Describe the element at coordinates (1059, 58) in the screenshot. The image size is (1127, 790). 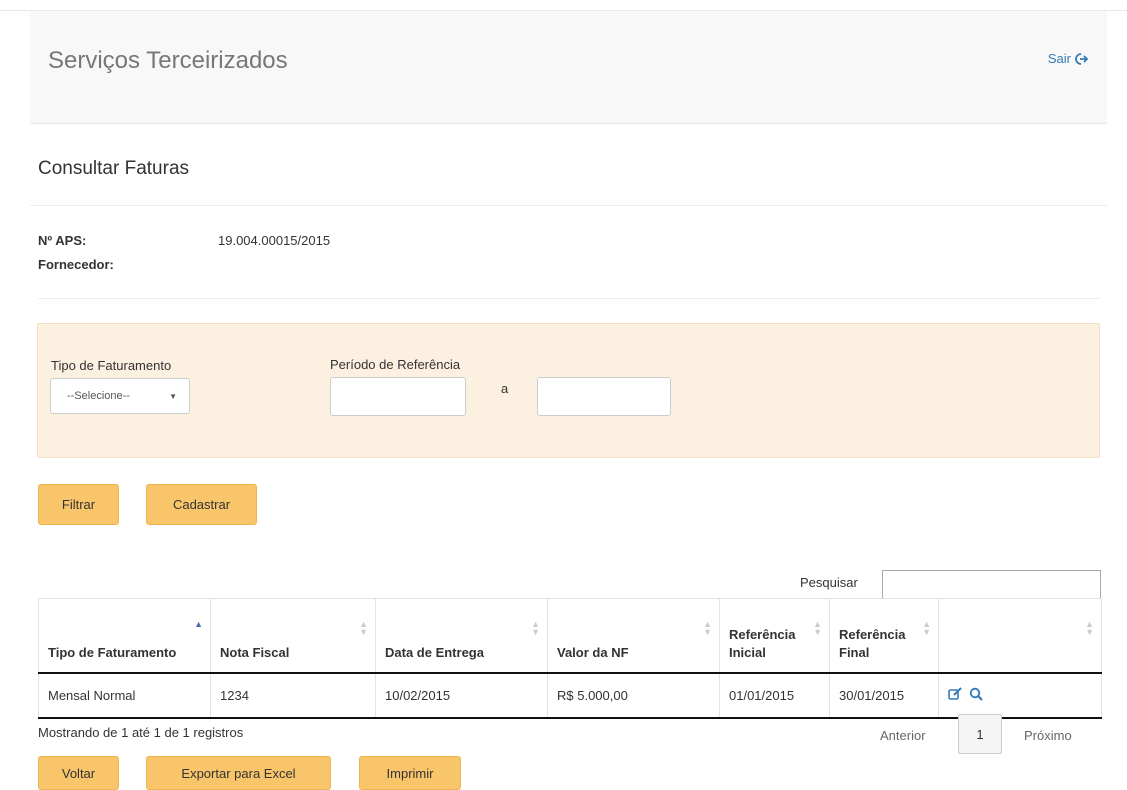
I see `logout-label: Sair` at that location.